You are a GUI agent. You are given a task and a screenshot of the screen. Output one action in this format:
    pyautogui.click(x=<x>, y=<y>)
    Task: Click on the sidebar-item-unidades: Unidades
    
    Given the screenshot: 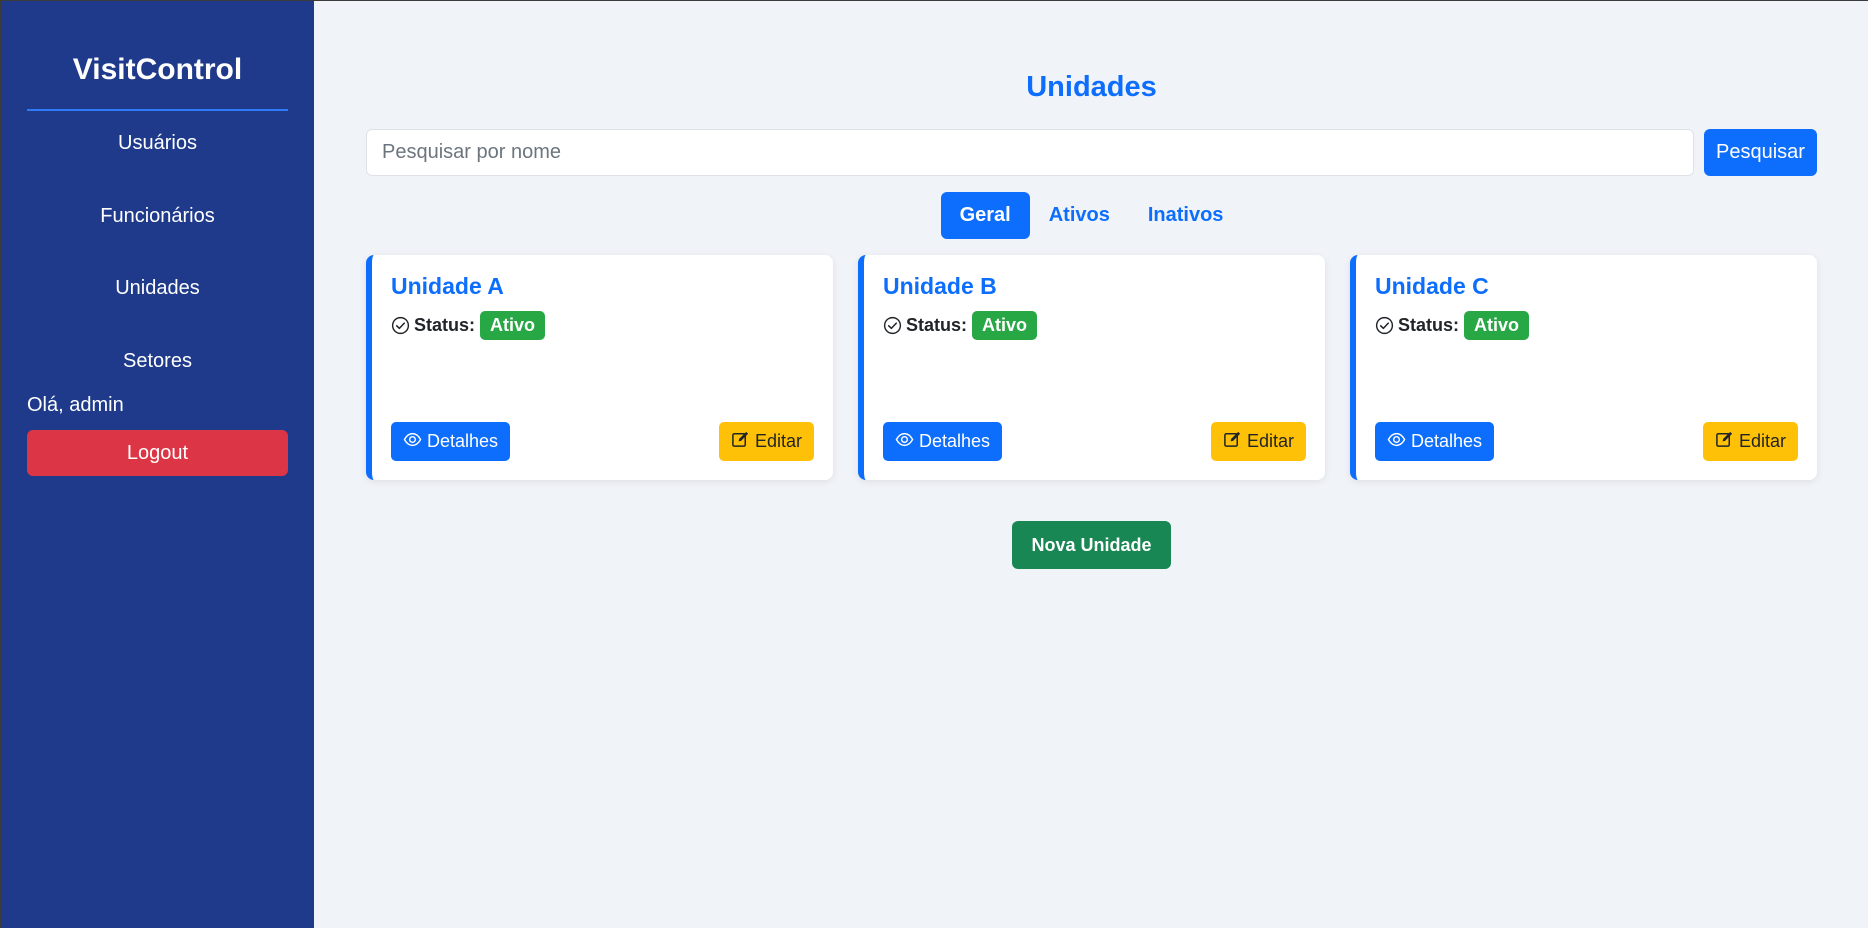 What is the action you would take?
    pyautogui.click(x=157, y=292)
    